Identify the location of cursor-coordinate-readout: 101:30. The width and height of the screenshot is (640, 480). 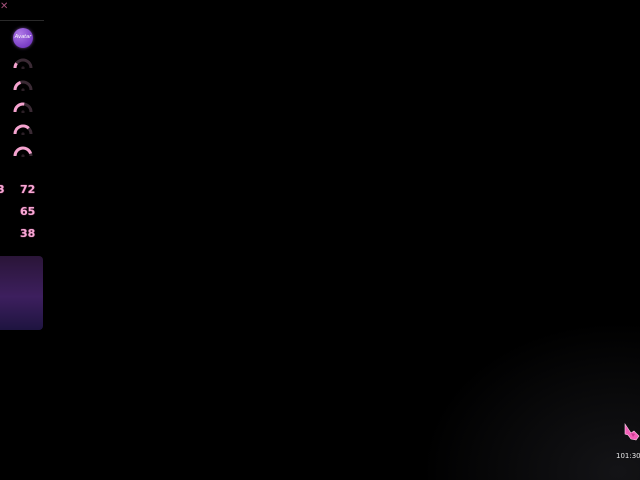
(628, 456).